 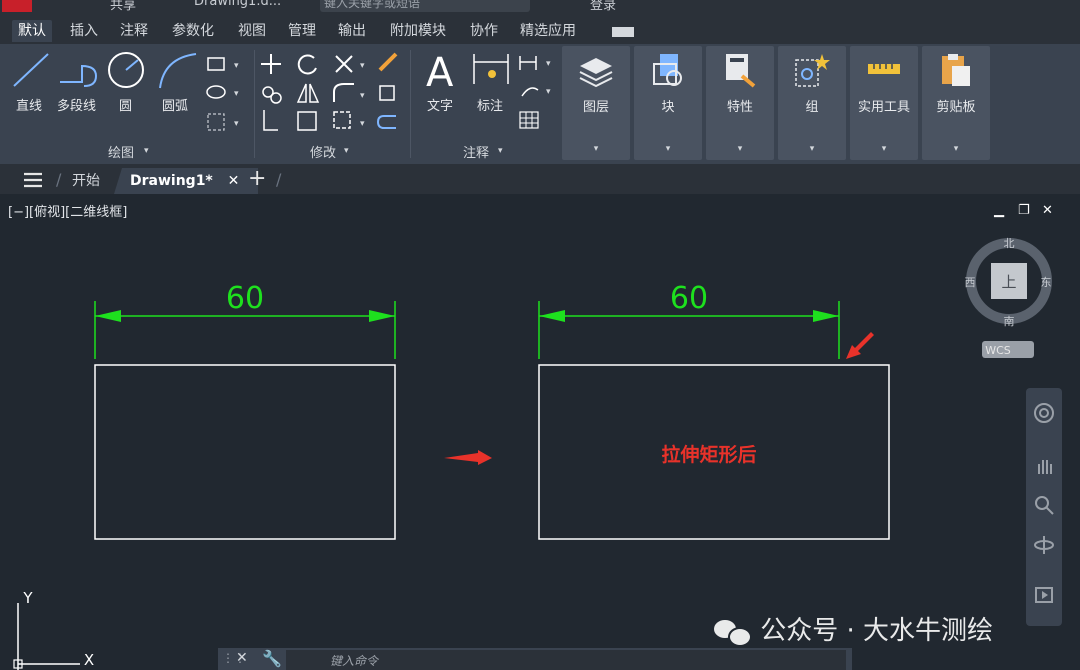 What do you see at coordinates (689, 298) in the screenshot?
I see `right-dimension-value: 60` at bounding box center [689, 298].